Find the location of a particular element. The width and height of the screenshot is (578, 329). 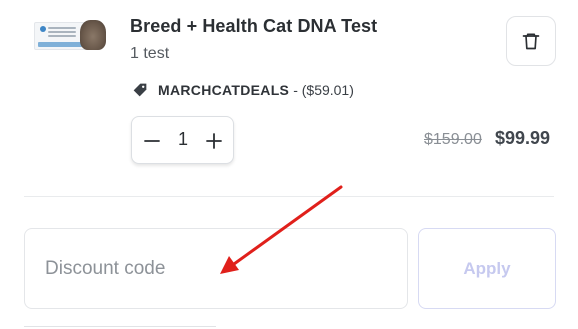

applied-discount: MARCHCATDEALS - ($59.01) is located at coordinates (243, 90).